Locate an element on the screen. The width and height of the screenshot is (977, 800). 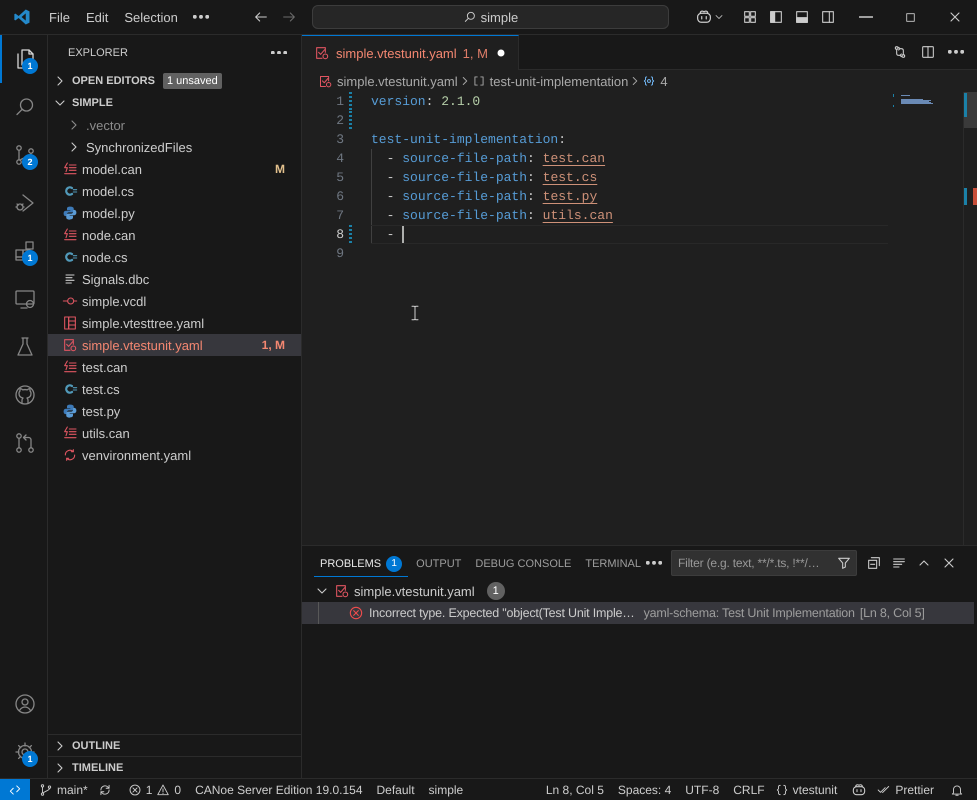
code-line: version: 2.1.0 is located at coordinates (426, 102).